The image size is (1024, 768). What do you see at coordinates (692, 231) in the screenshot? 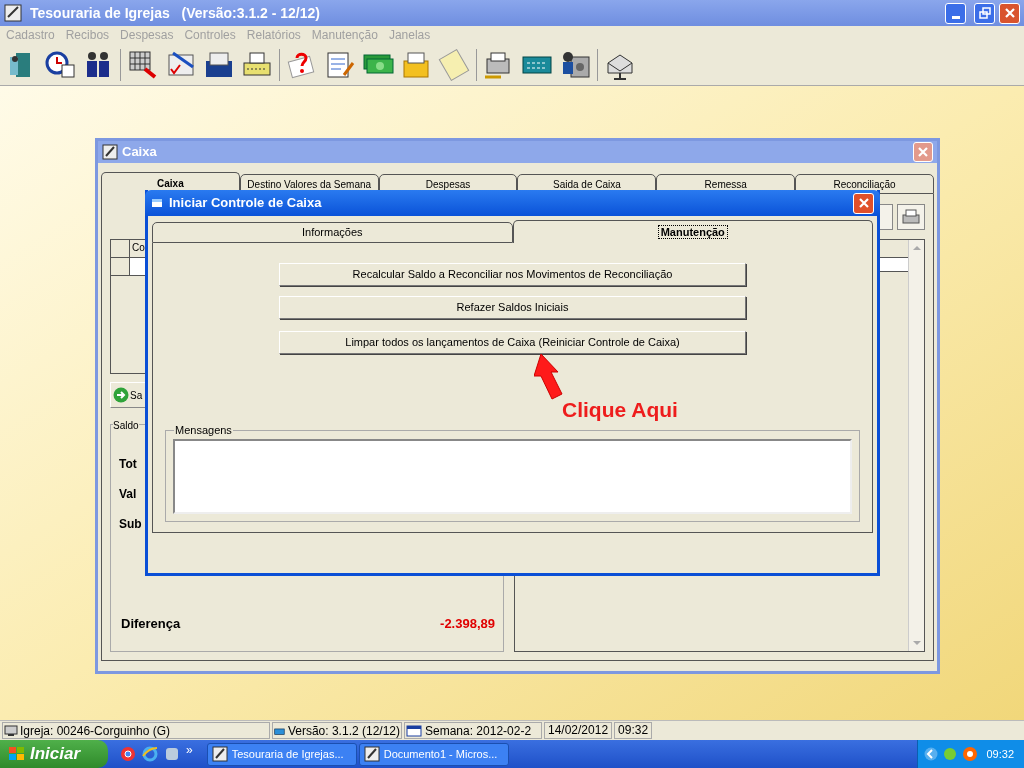
I see `tab: Manutenção` at bounding box center [692, 231].